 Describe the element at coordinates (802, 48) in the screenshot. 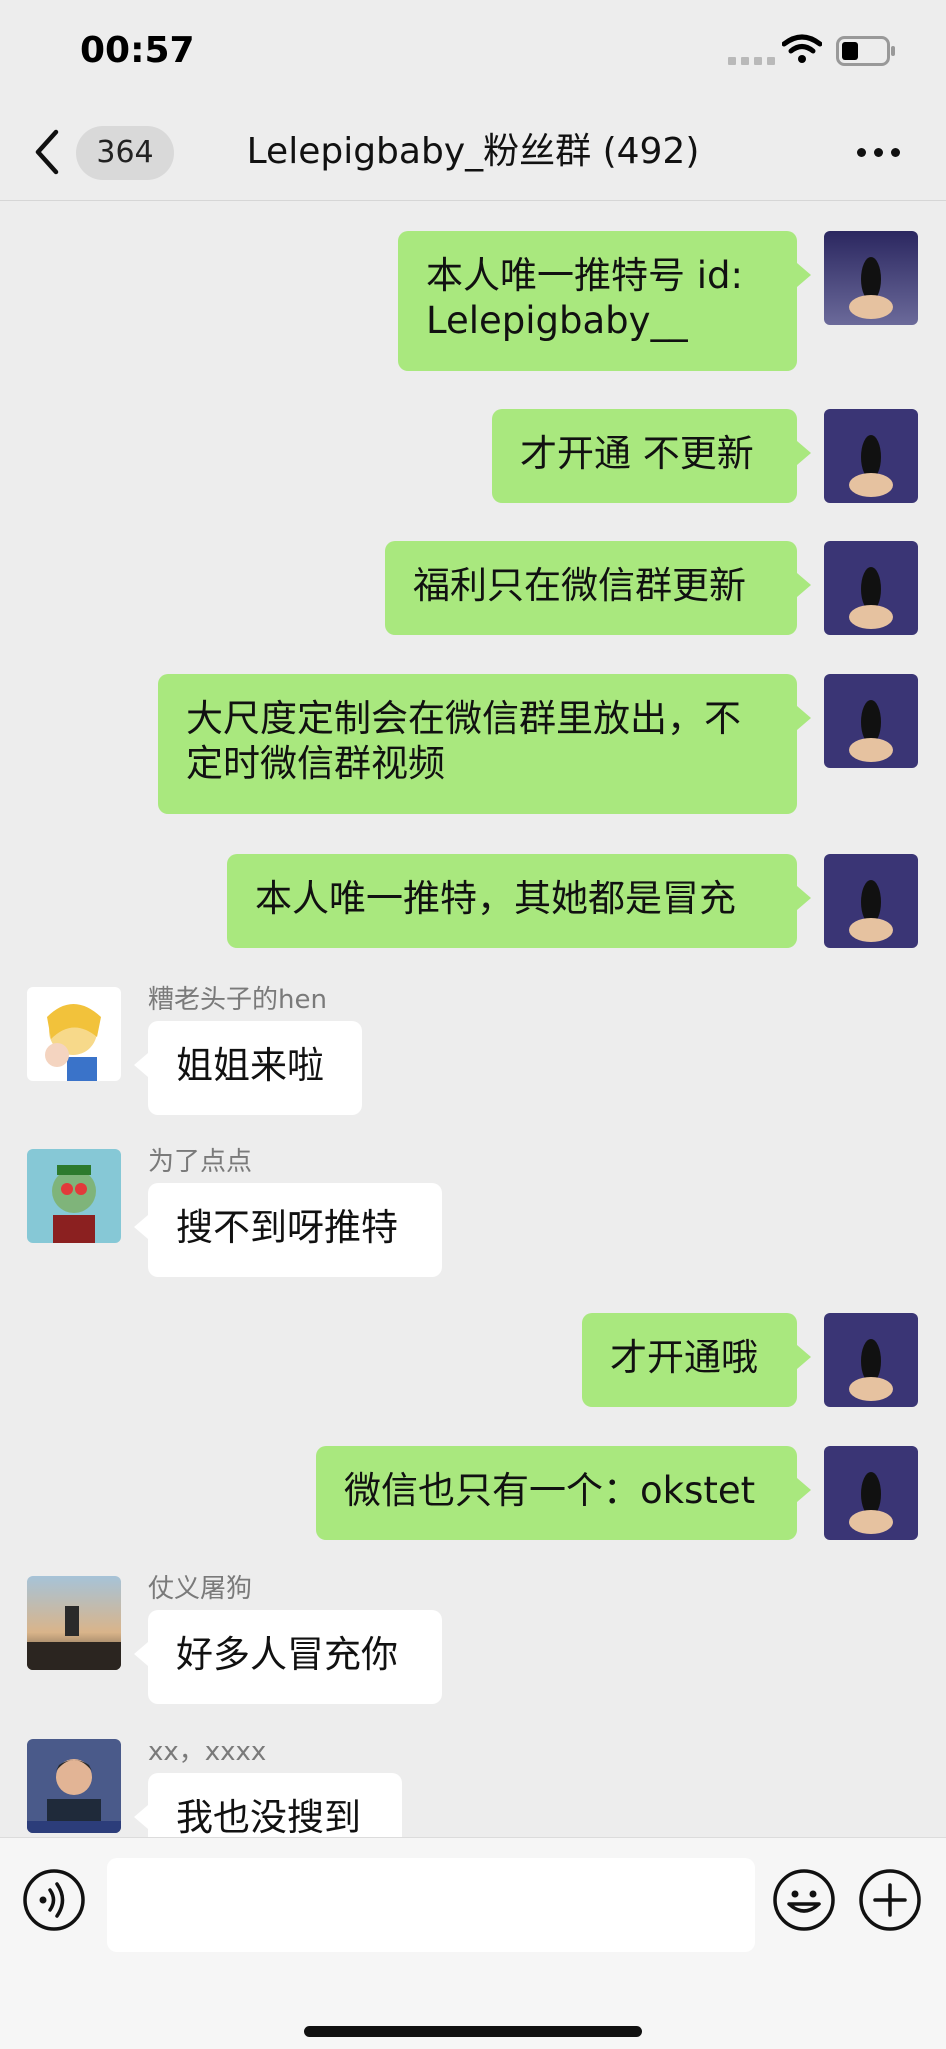

I see `wifi-icon` at that location.